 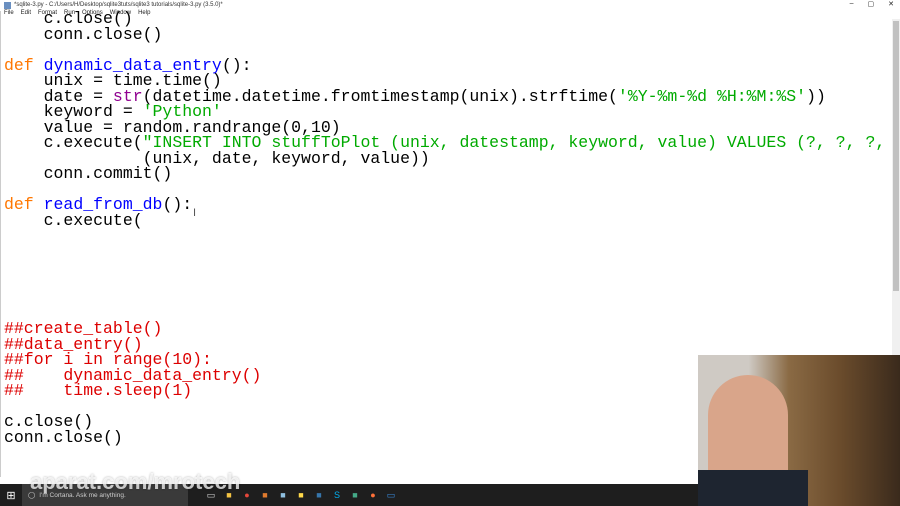 I want to click on presenter-shirt, so click(x=753, y=488).